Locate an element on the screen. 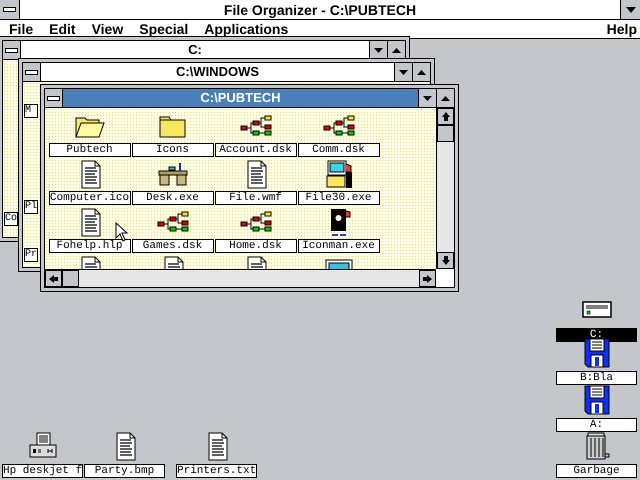 This screenshot has height=480, width=640. arrow-left-icon is located at coordinates (53, 278).